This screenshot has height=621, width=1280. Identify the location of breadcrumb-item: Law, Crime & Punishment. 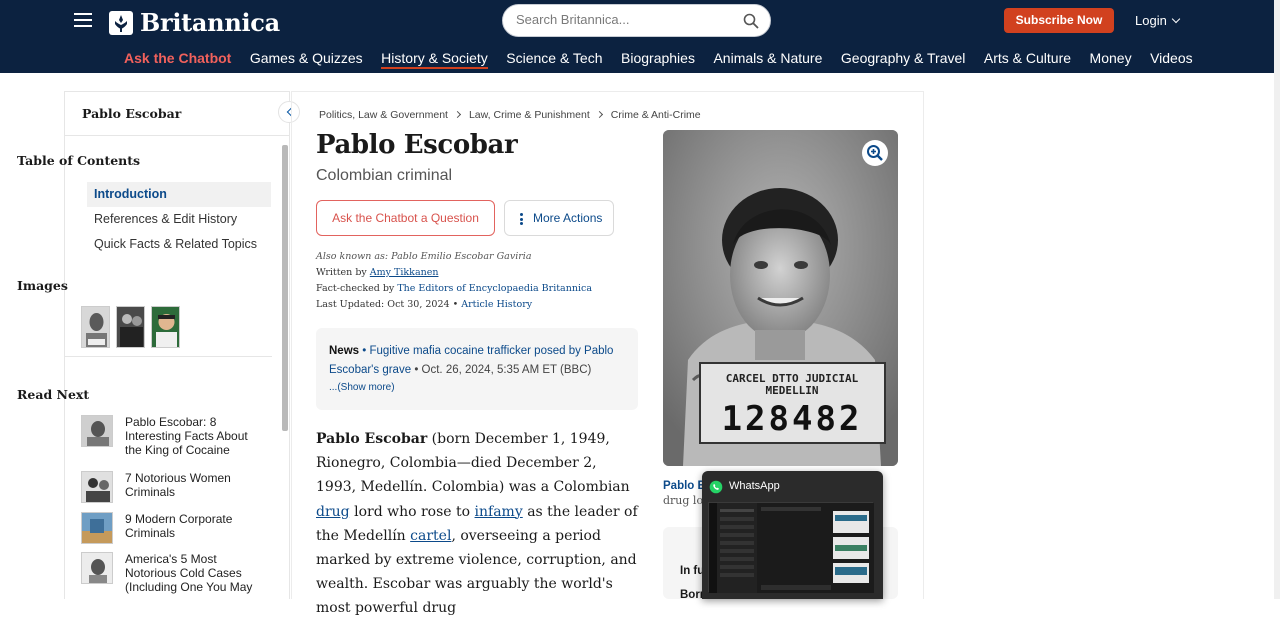
(529, 115).